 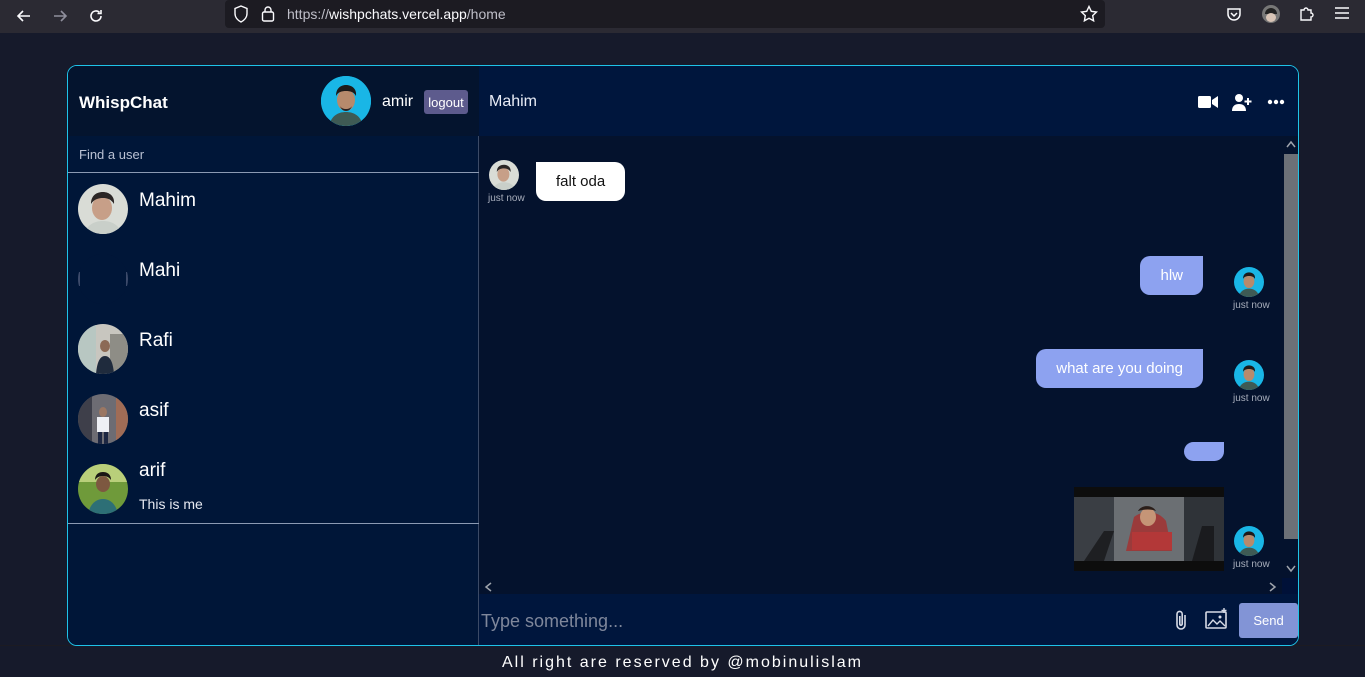 I want to click on message-input-bar: Send, so click(x=888, y=619).